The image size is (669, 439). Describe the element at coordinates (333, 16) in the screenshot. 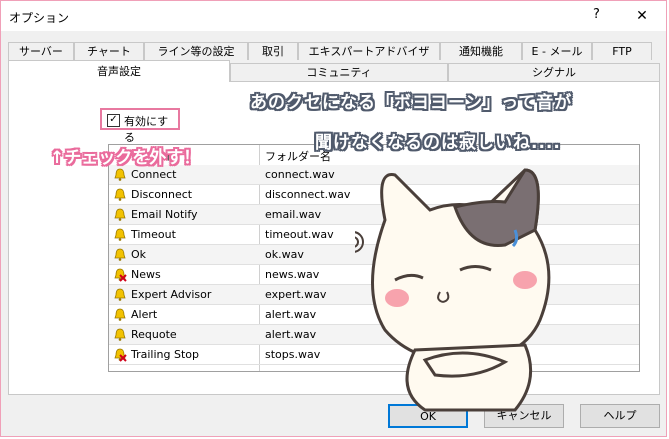

I see `title-bar: オプション ? ✕` at that location.